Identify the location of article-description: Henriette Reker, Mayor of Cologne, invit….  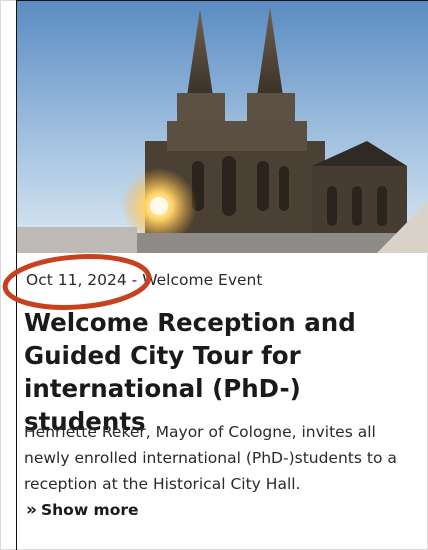
(210, 458).